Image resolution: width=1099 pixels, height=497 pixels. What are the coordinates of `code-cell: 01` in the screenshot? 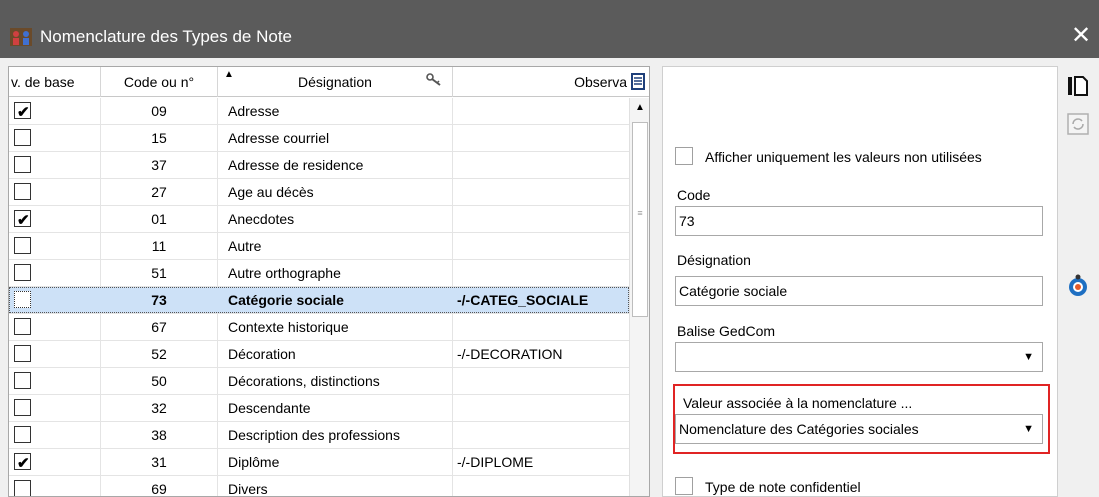 It's located at (159, 219).